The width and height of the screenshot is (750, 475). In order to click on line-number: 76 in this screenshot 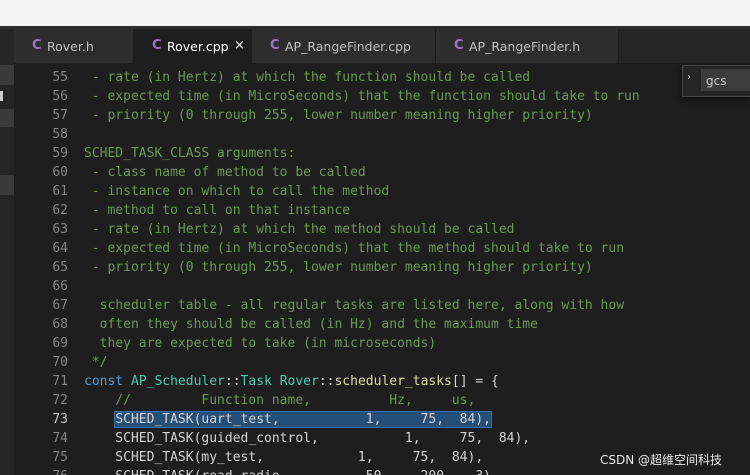, I will do `click(41, 471)`.